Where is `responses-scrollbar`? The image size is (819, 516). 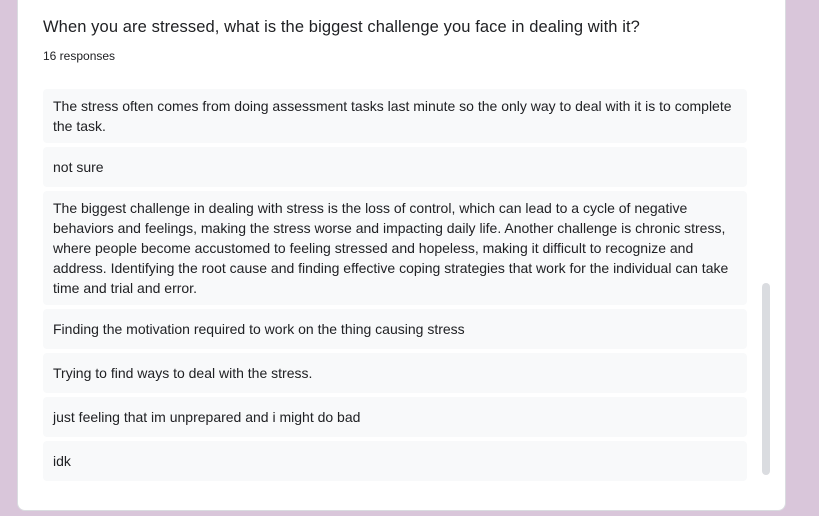
responses-scrollbar is located at coordinates (766, 379).